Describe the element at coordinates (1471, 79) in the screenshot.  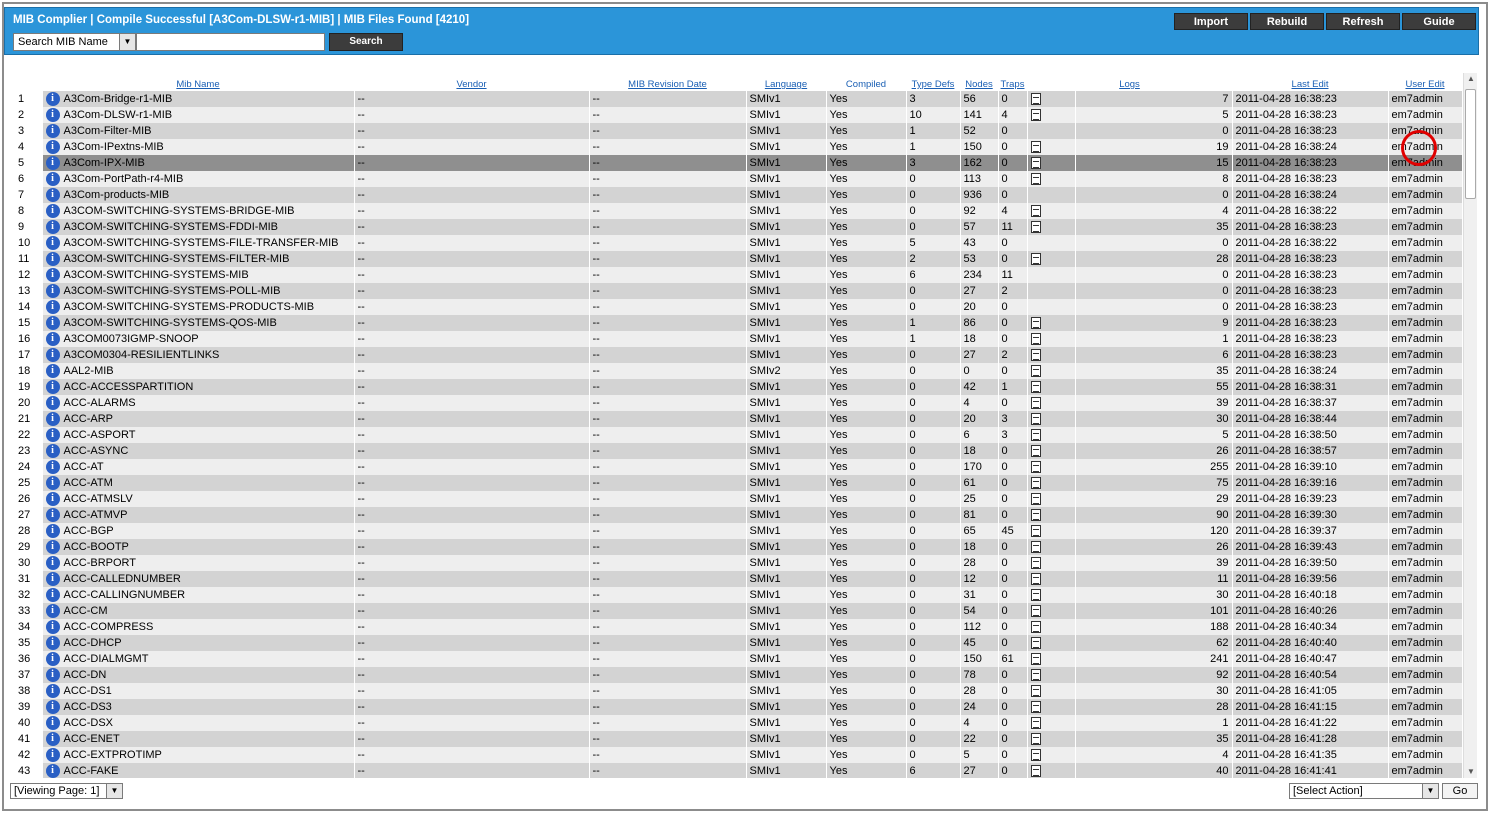
I see `scroll-up-icon: ▲` at that location.